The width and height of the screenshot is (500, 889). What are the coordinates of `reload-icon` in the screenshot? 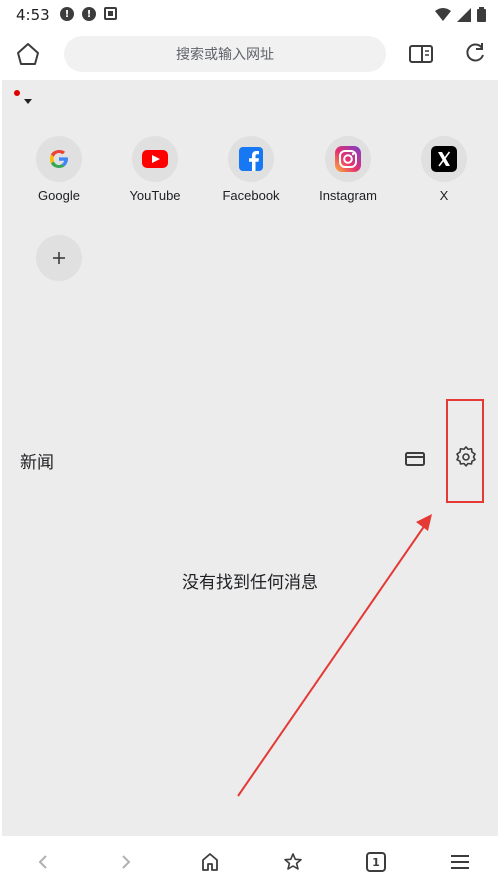 It's located at (475, 53).